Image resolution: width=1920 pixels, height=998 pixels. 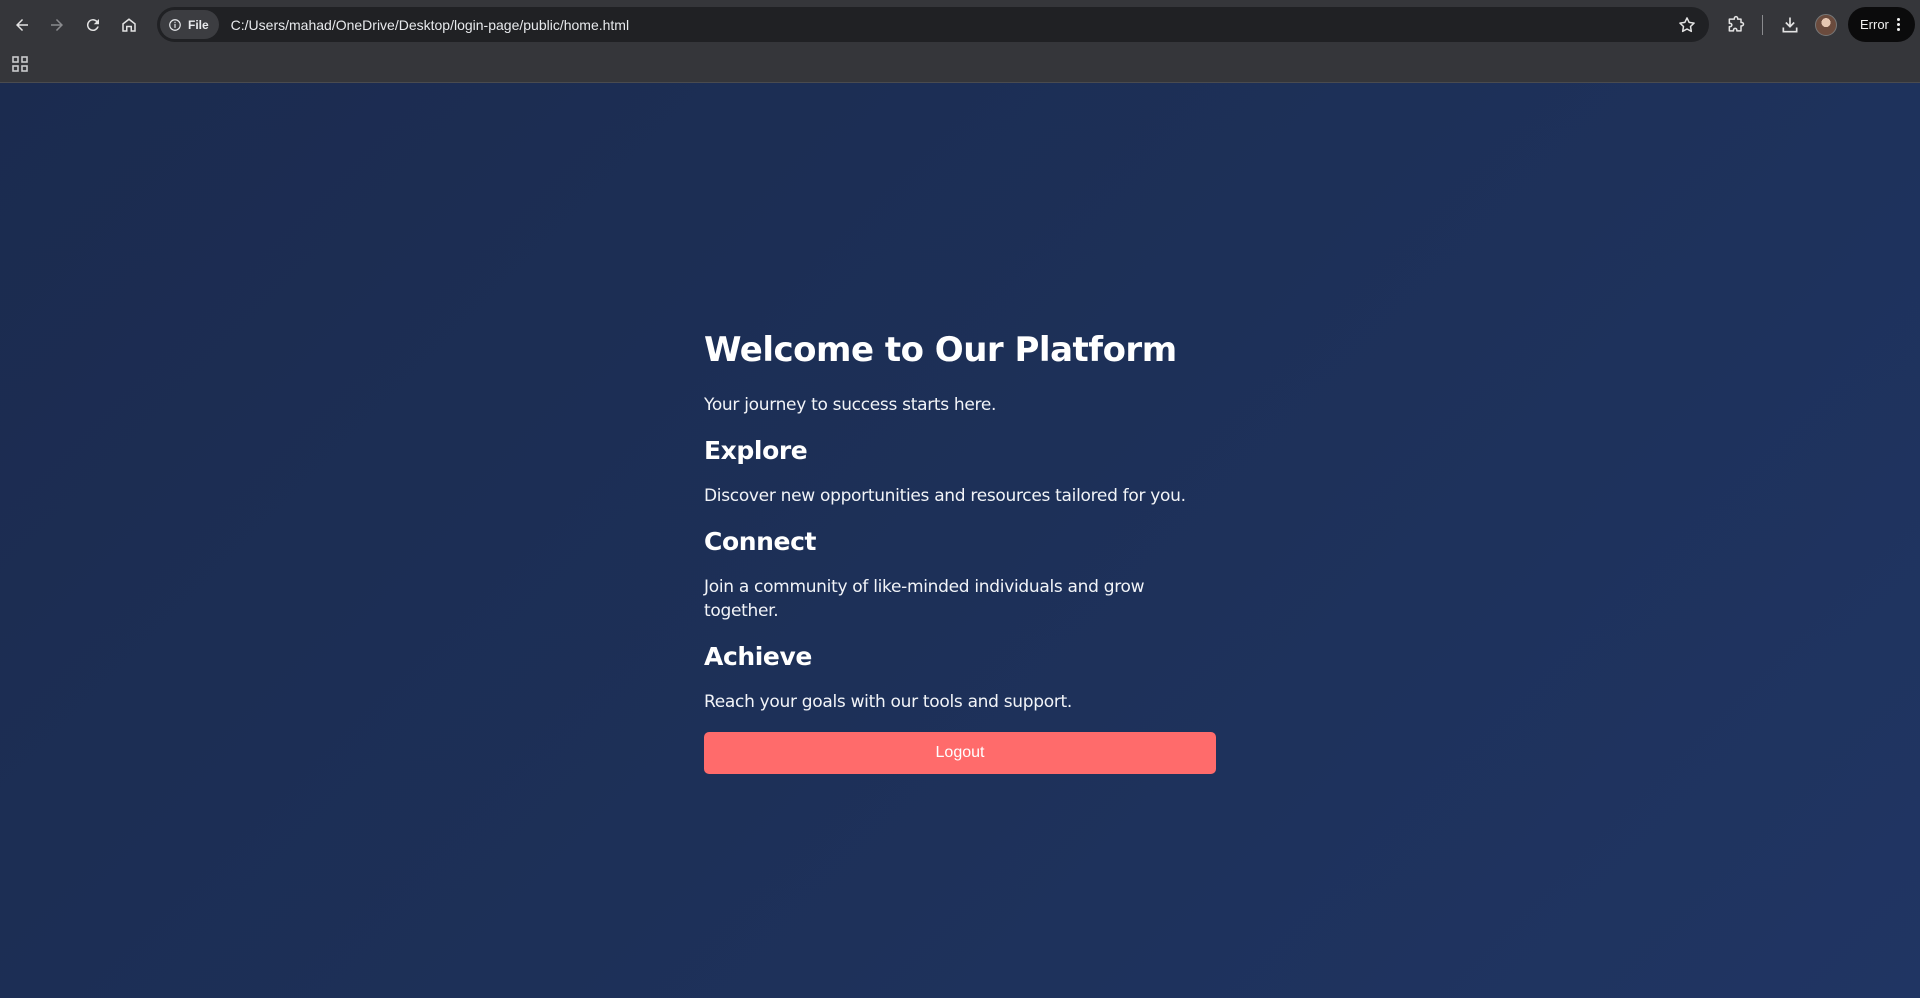 What do you see at coordinates (1790, 25) in the screenshot?
I see `download-icon` at bounding box center [1790, 25].